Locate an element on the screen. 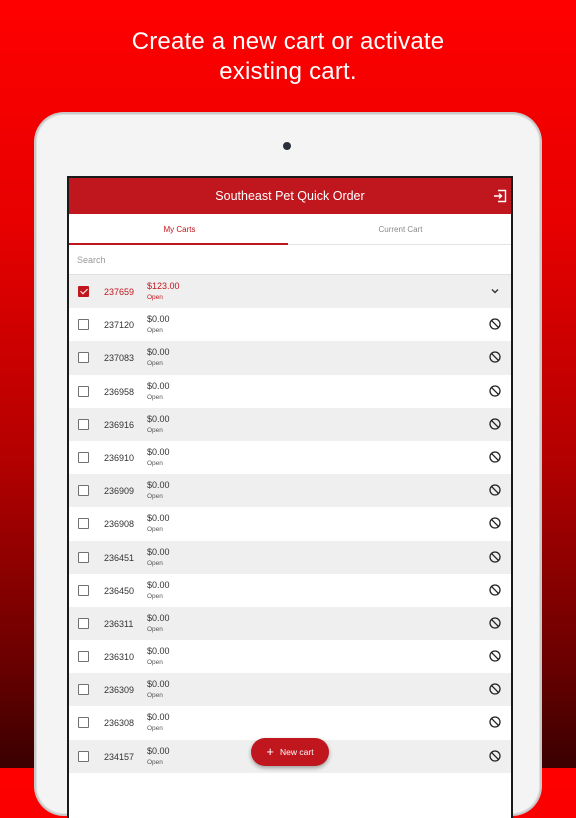 The height and width of the screenshot is (818, 576). cart-row: 237083 $0.00 Open is located at coordinates (290, 358).